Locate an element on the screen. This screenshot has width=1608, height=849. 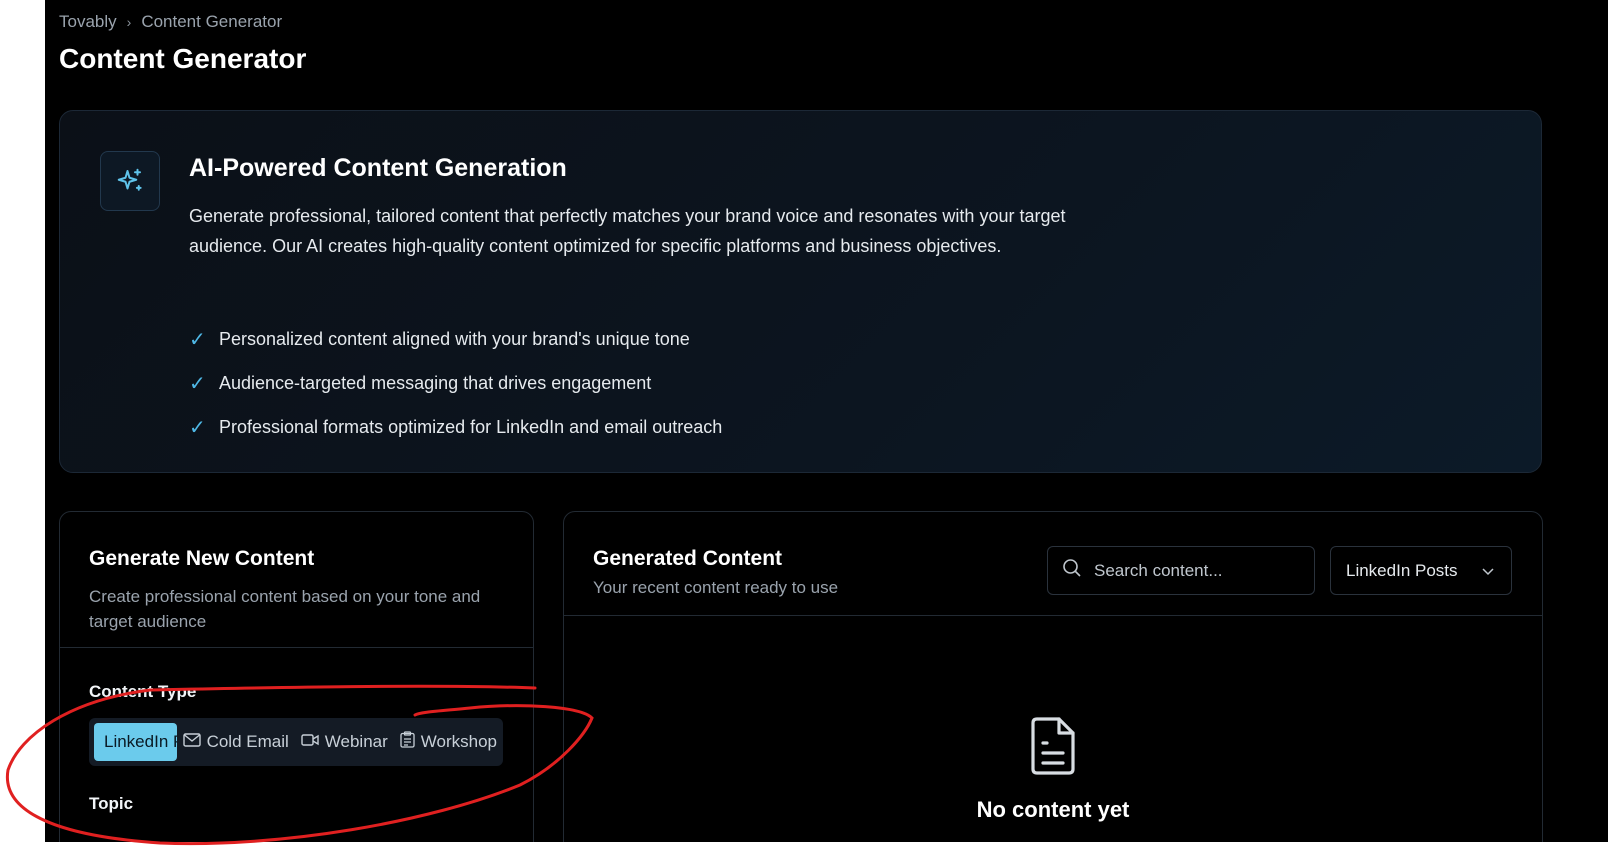
breadcrumb-current: Content Generator is located at coordinates (212, 21).